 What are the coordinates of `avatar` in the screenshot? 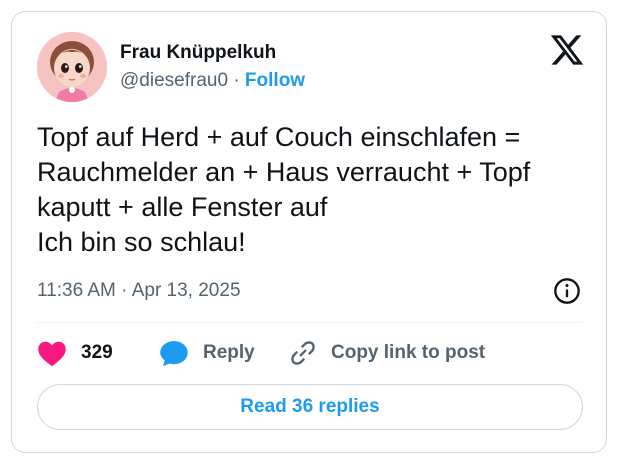 It's located at (72, 67).